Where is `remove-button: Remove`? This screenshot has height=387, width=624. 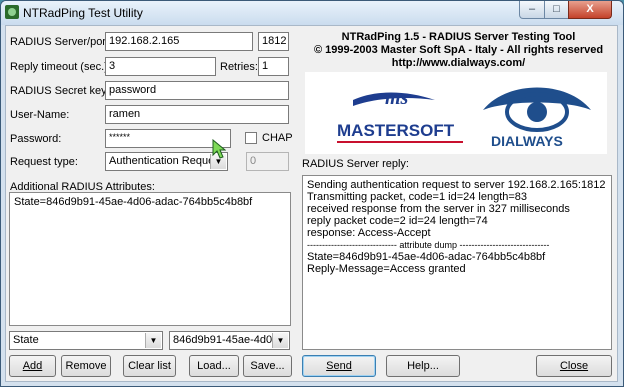 remove-button: Remove is located at coordinates (86, 366).